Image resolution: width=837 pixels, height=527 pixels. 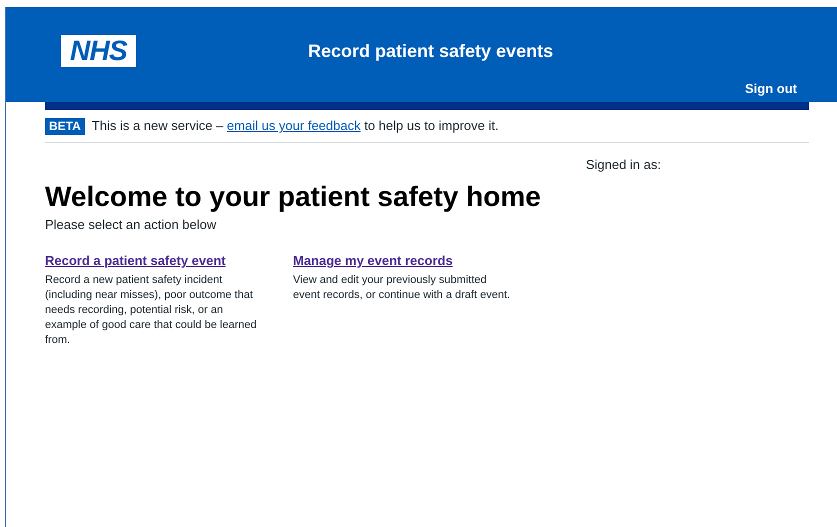 I want to click on beta-message: This is a new service – email us your feedback to help us to improve it., so click(x=295, y=126).